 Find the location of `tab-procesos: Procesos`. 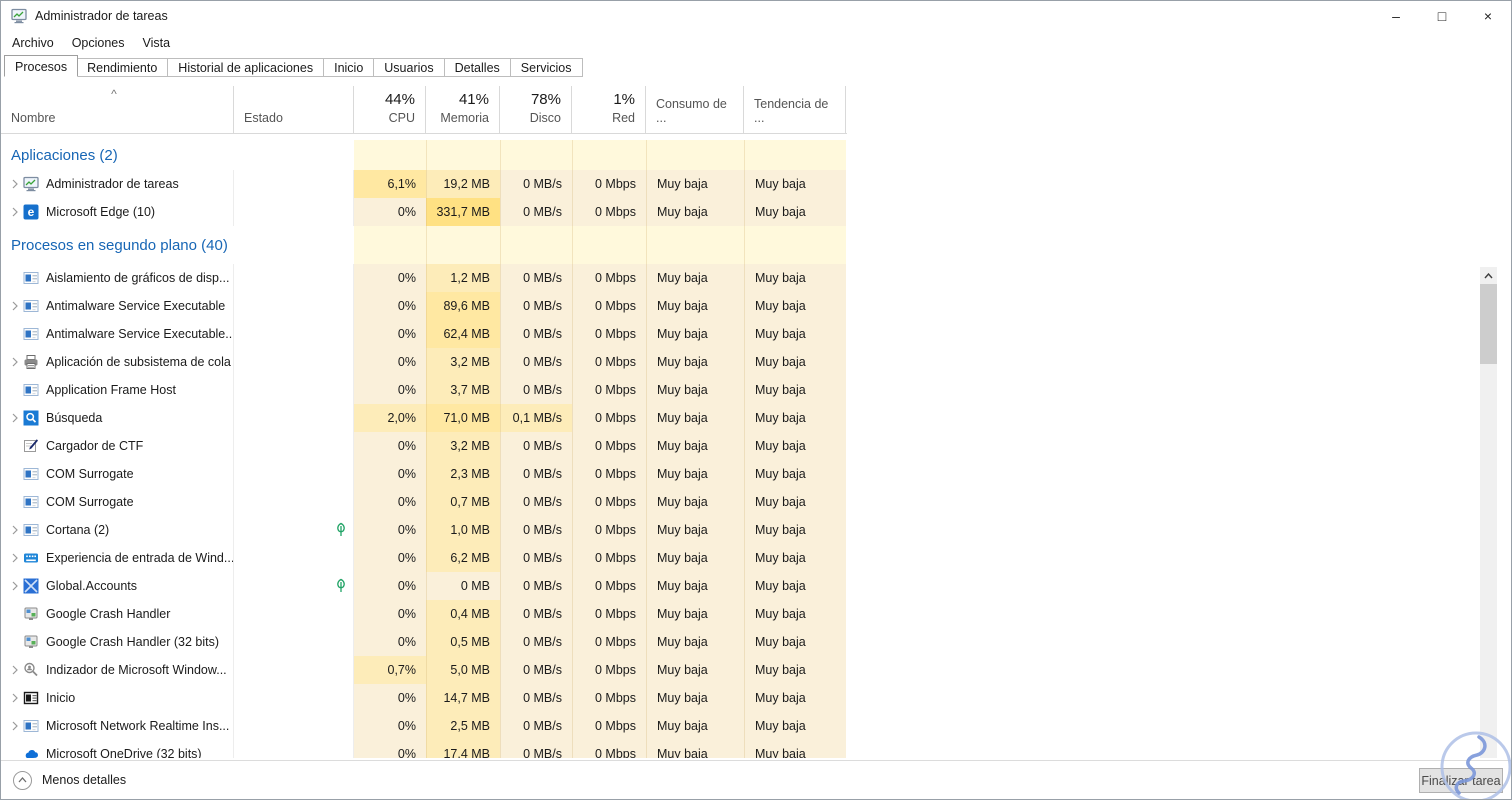

tab-procesos: Procesos is located at coordinates (41, 66).